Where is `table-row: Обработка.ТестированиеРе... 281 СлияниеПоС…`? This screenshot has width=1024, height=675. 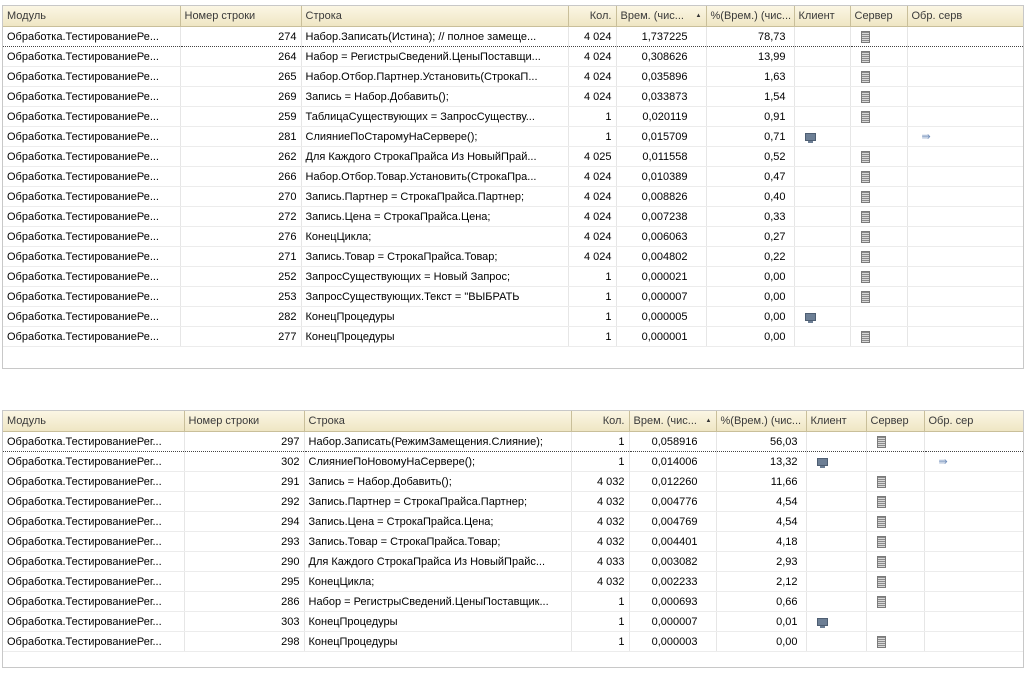
table-row: Обработка.ТестированиеРе... 281 СлияниеПоС… is located at coordinates (513, 136).